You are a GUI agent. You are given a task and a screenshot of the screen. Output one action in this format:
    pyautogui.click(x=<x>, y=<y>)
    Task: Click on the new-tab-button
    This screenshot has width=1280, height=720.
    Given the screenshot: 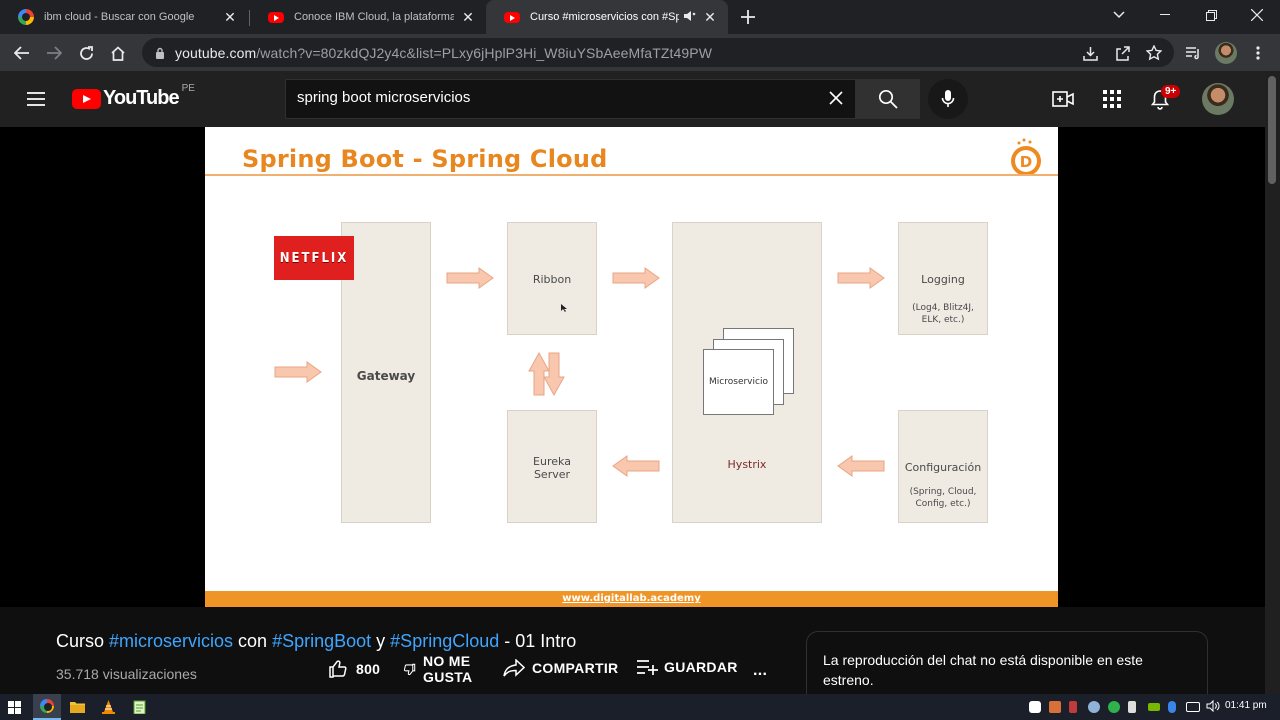 What is the action you would take?
    pyautogui.click(x=748, y=17)
    